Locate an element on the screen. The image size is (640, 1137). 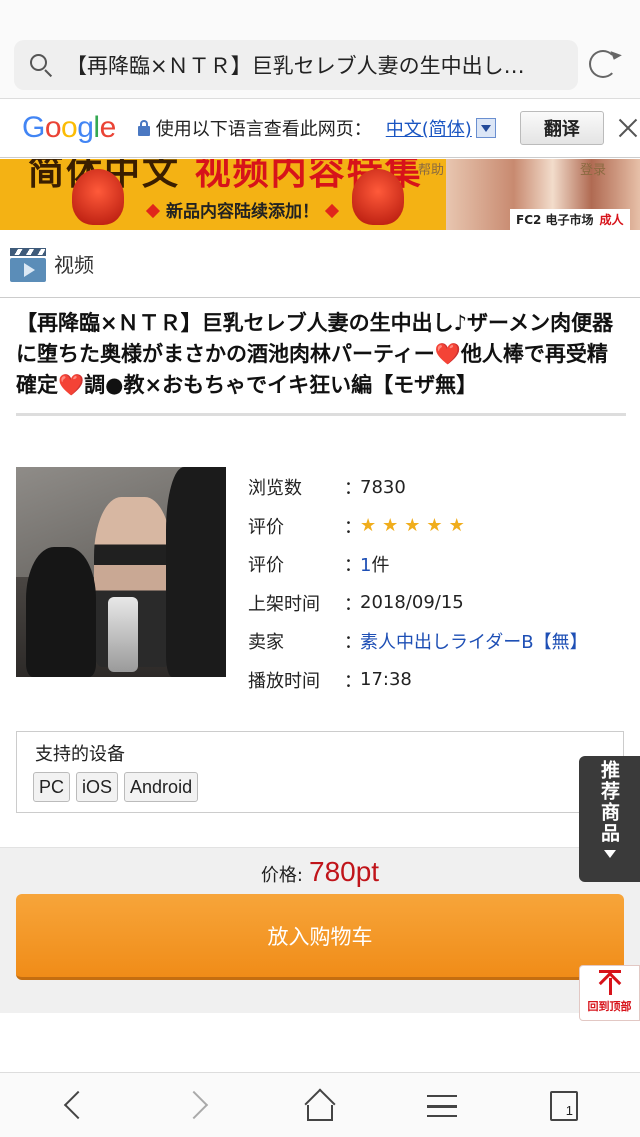
back-to-top-button: 回到顶部 is located at coordinates (609, 993).